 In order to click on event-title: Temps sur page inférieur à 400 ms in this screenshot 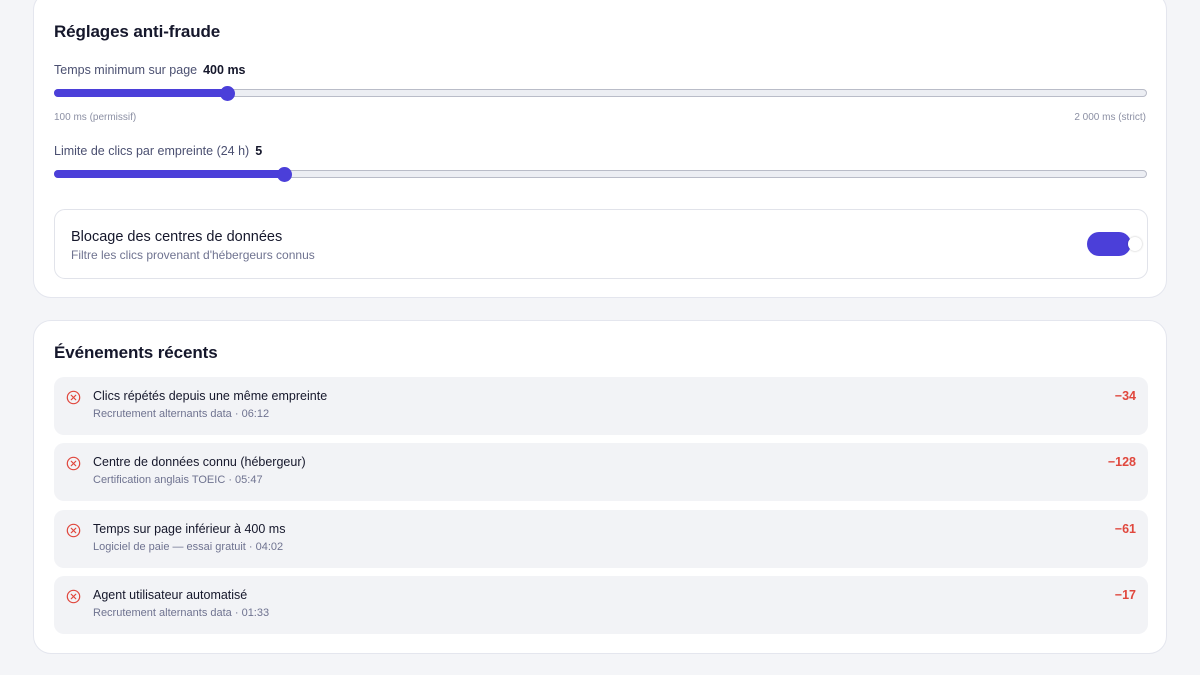, I will do `click(189, 529)`.